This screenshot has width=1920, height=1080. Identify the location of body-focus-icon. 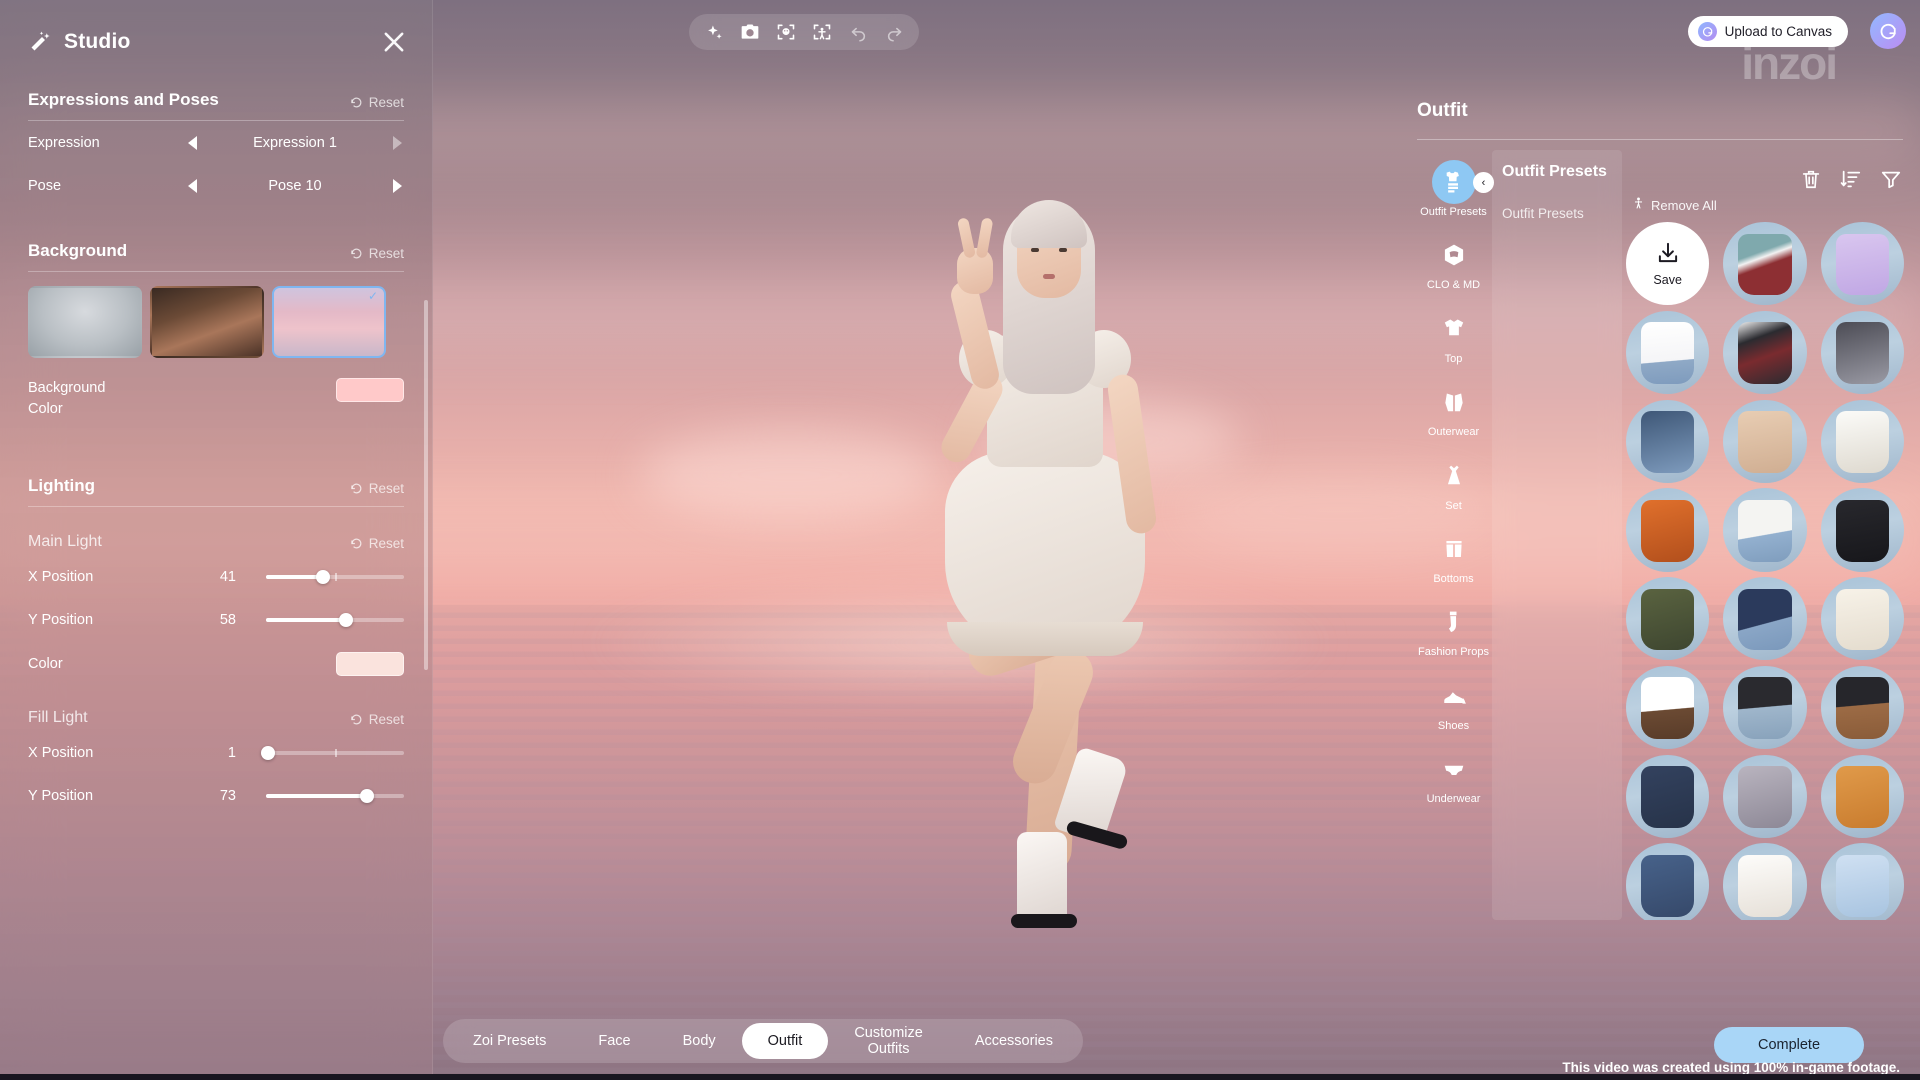
(822, 32).